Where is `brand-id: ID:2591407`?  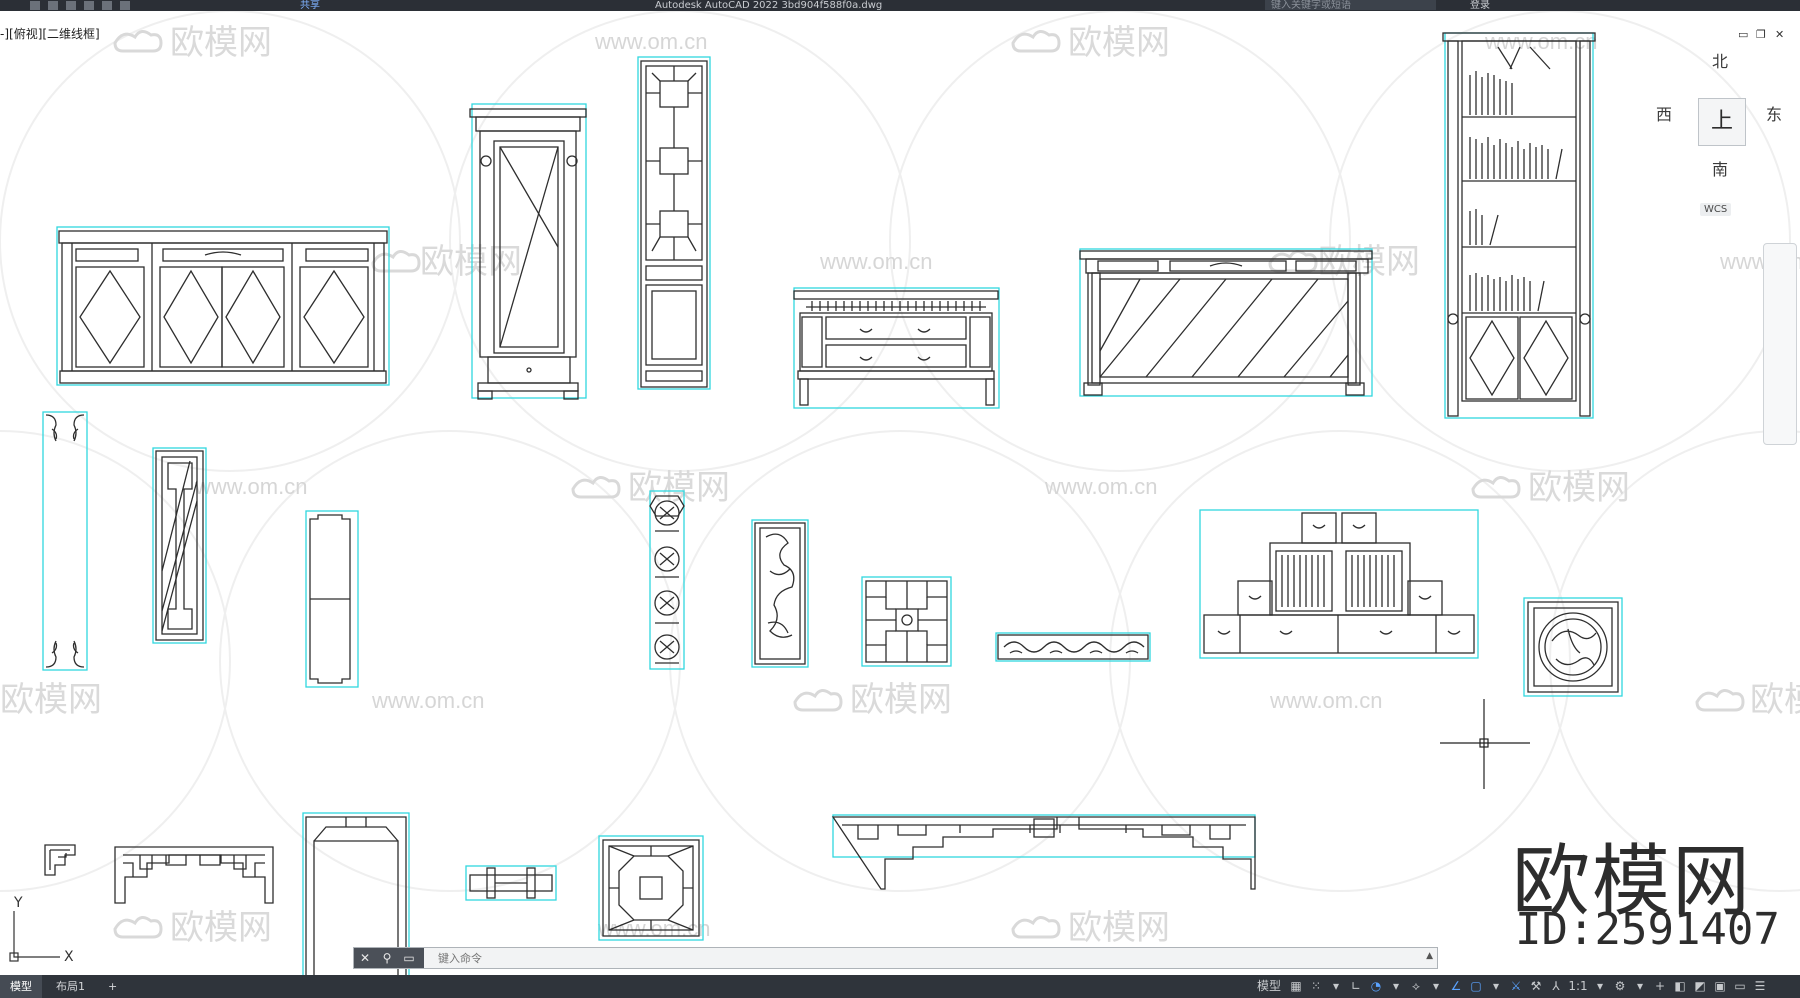
brand-id: ID:2591407 is located at coordinates (1647, 929).